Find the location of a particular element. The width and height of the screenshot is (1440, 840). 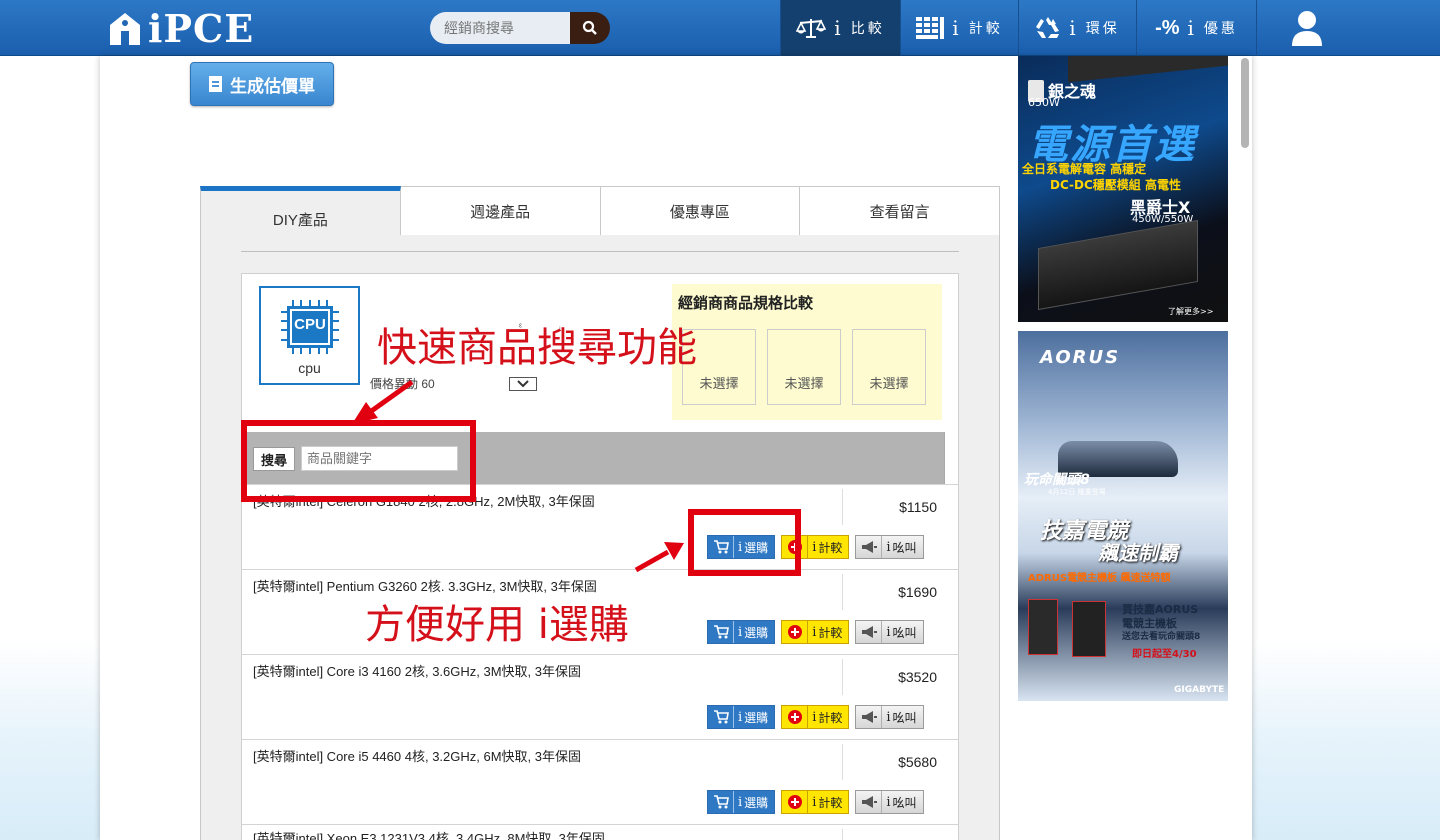

scrollbar-thumb is located at coordinates (1245, 103).